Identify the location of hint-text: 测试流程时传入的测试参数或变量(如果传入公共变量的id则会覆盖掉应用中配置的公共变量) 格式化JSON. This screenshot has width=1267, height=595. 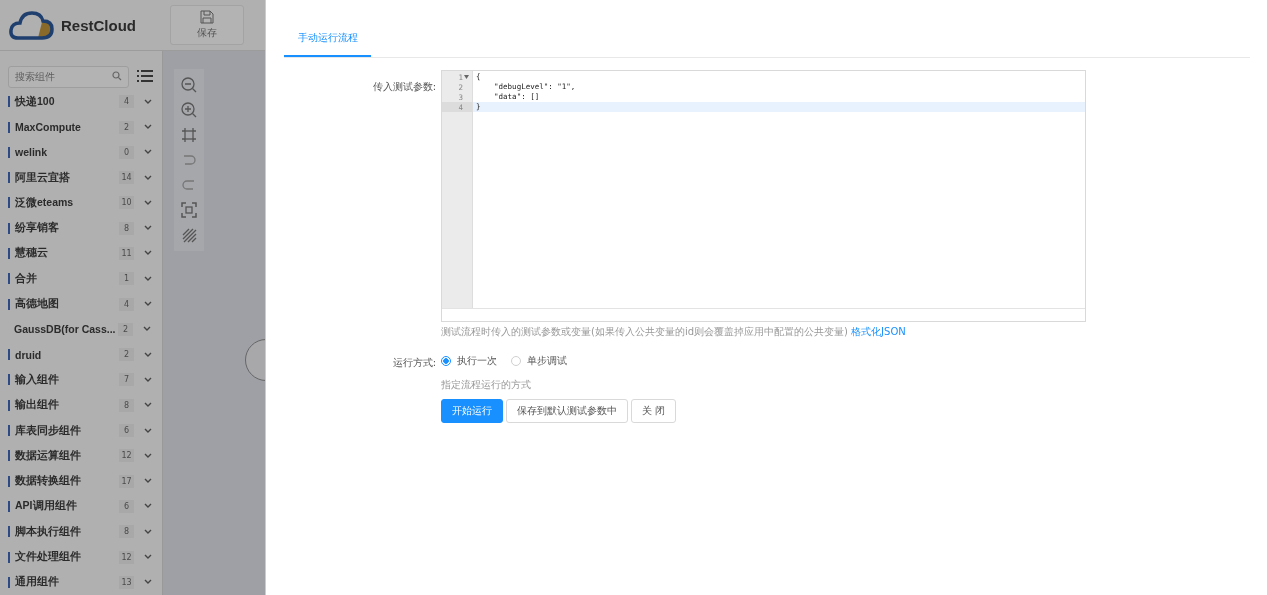
(674, 332).